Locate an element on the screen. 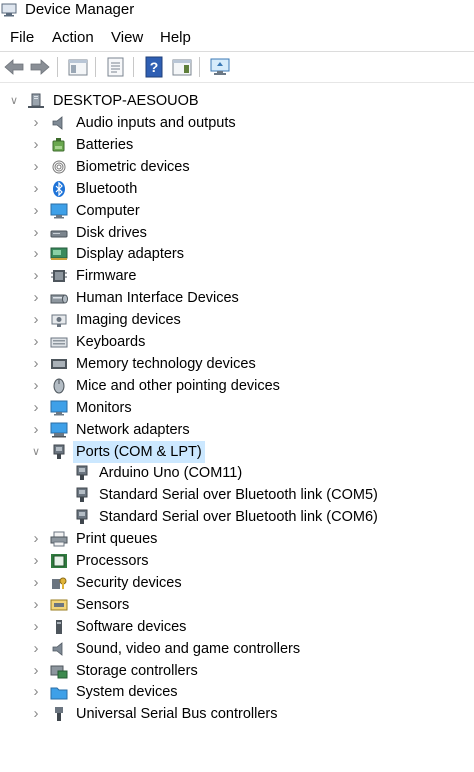 This screenshot has width=474, height=772. tree-category-label: Monitors is located at coordinates (104, 407).